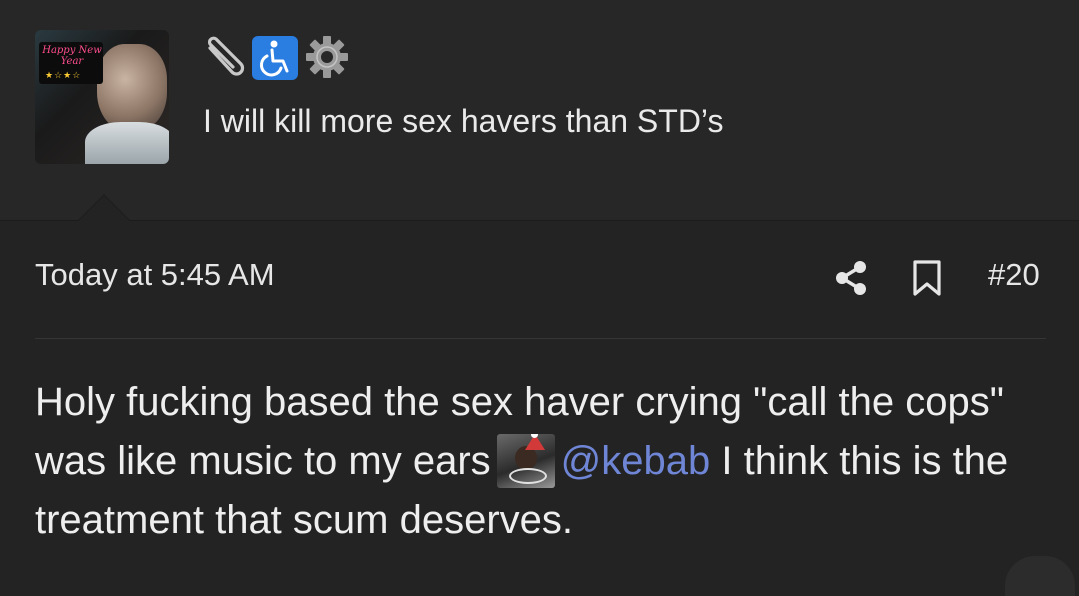  What do you see at coordinates (104, 208) in the screenshot?
I see `header-pointer-inner` at bounding box center [104, 208].